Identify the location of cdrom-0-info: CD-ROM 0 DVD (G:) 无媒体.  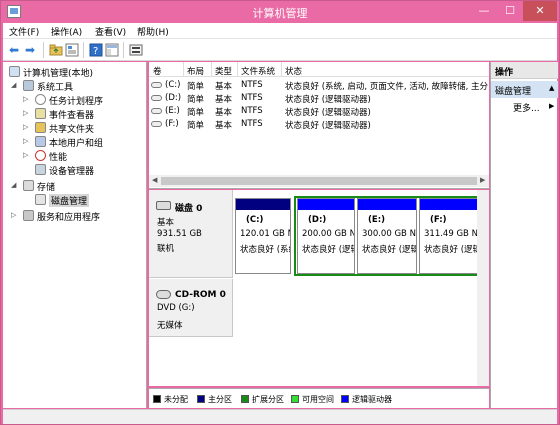
(191, 308).